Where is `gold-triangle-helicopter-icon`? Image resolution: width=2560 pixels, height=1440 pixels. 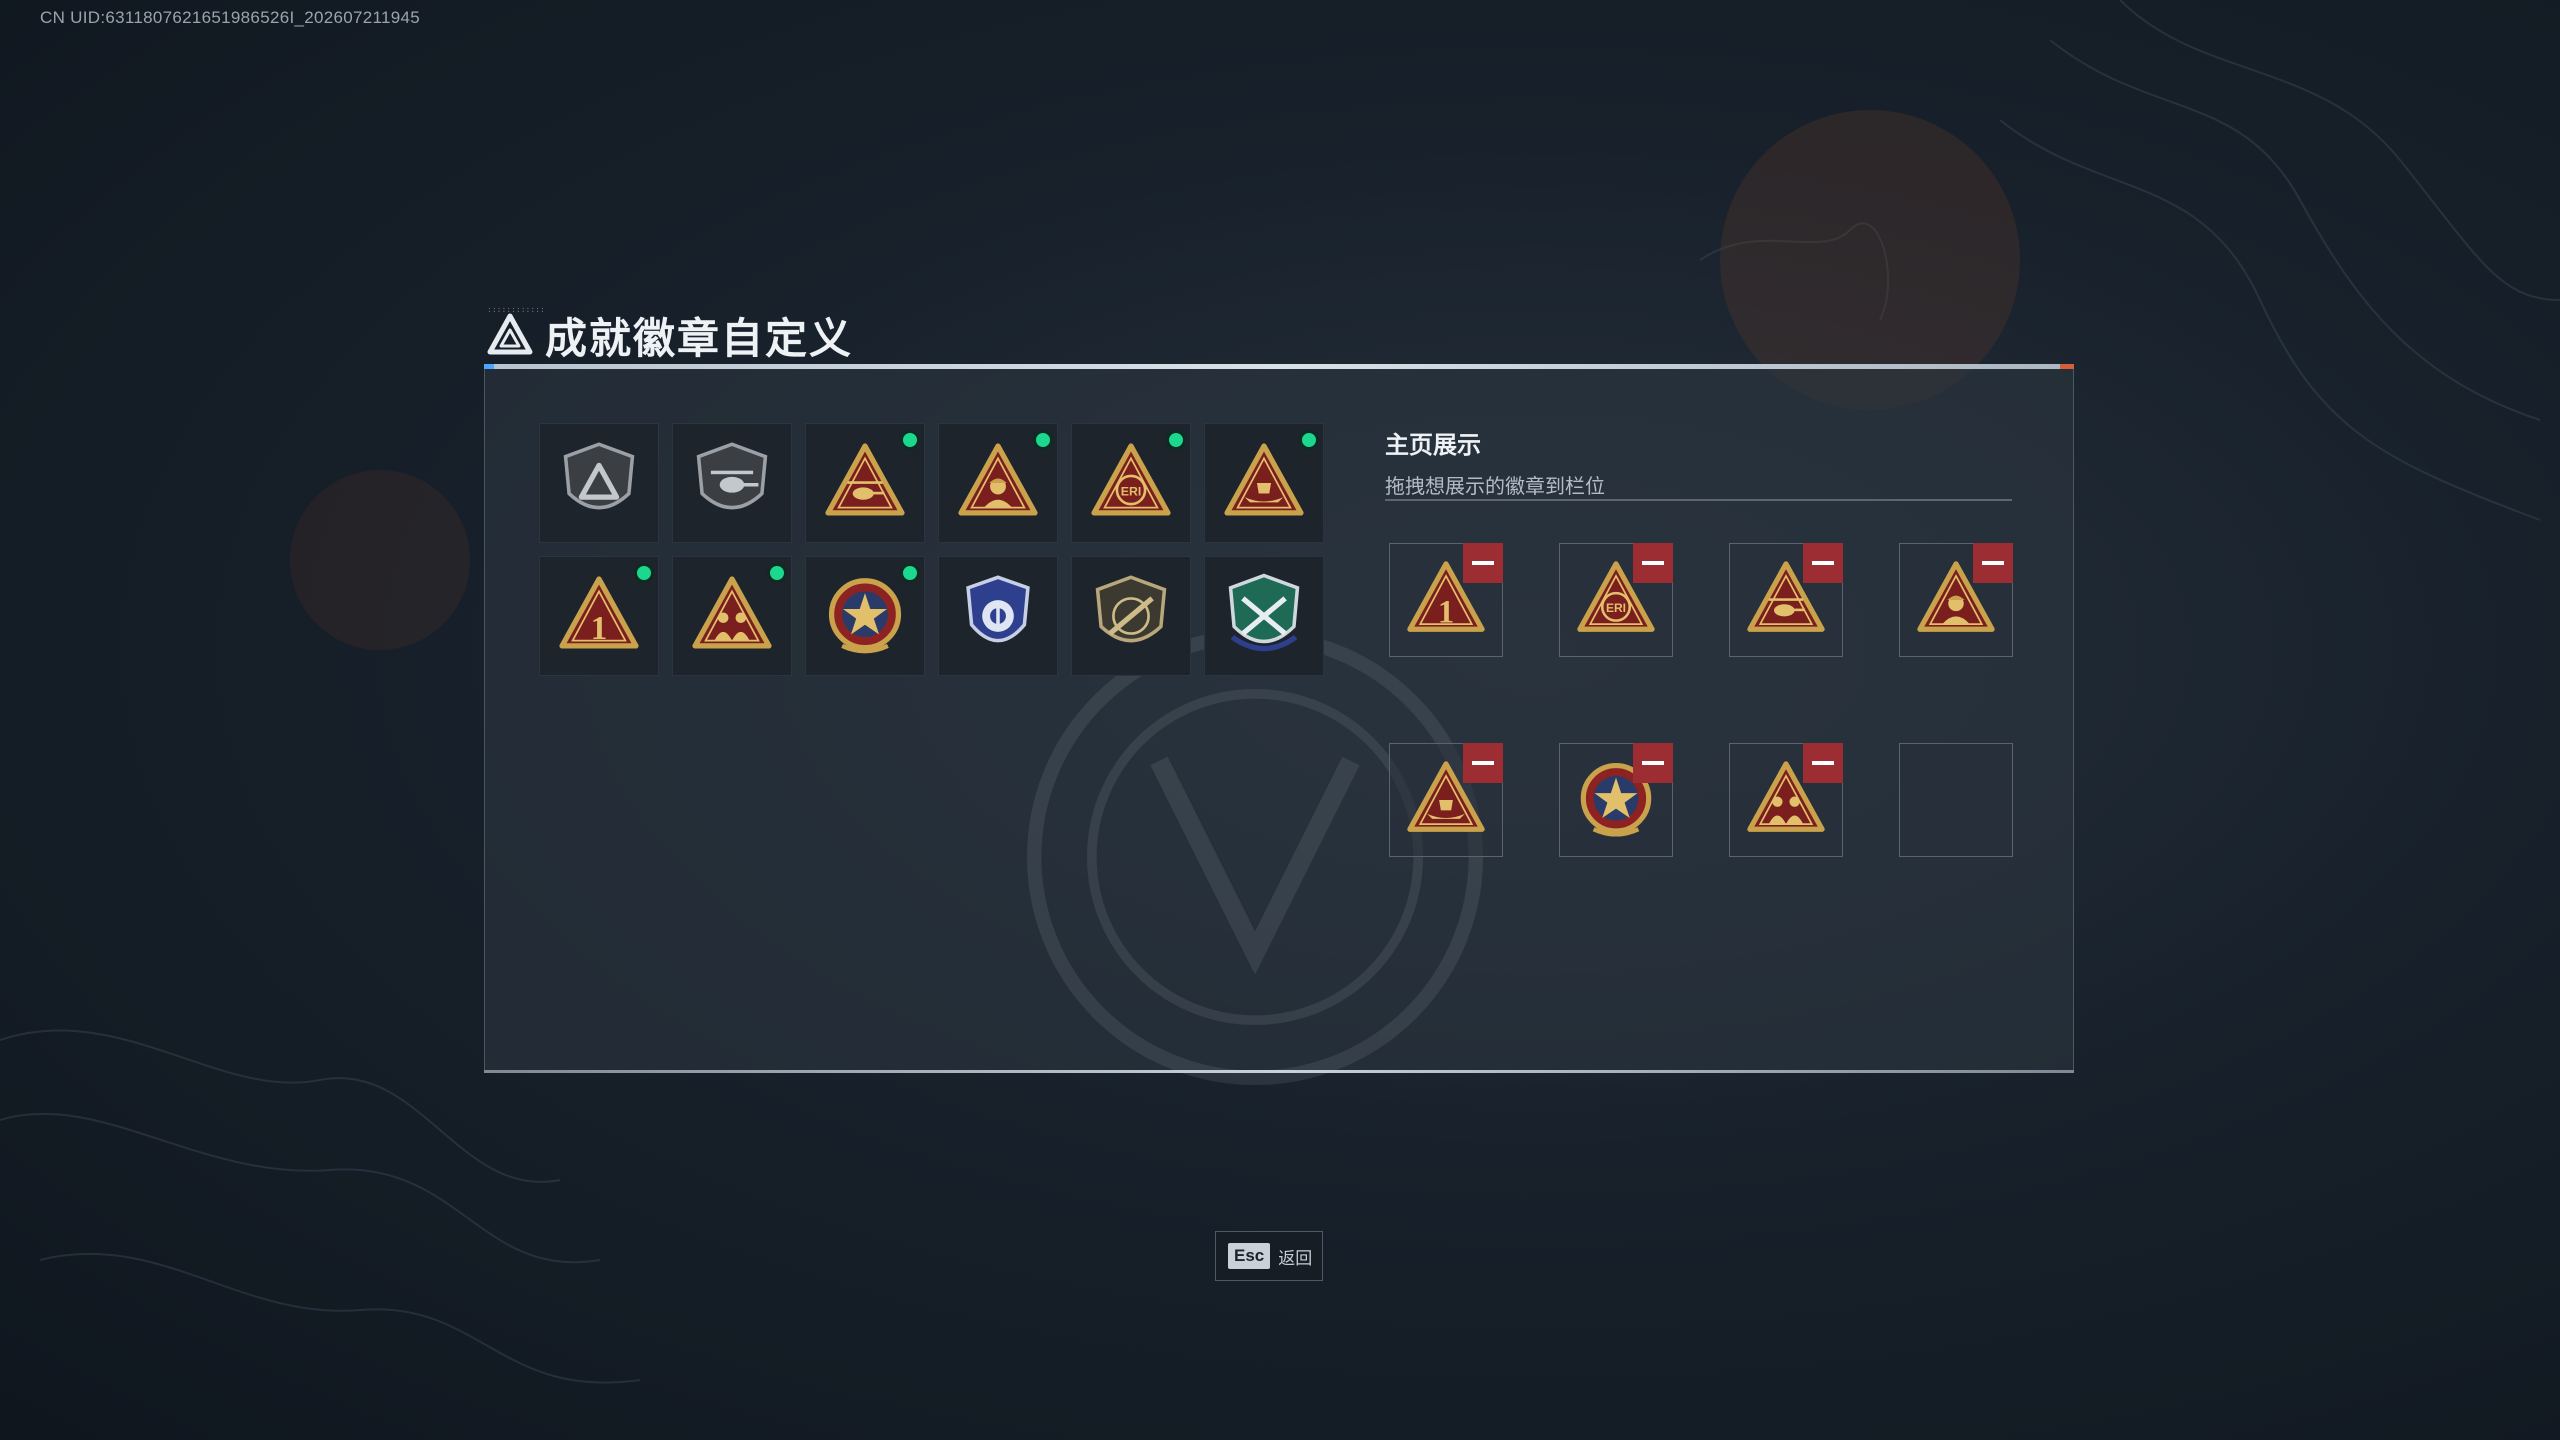
gold-triangle-helicopter-icon is located at coordinates (865, 479).